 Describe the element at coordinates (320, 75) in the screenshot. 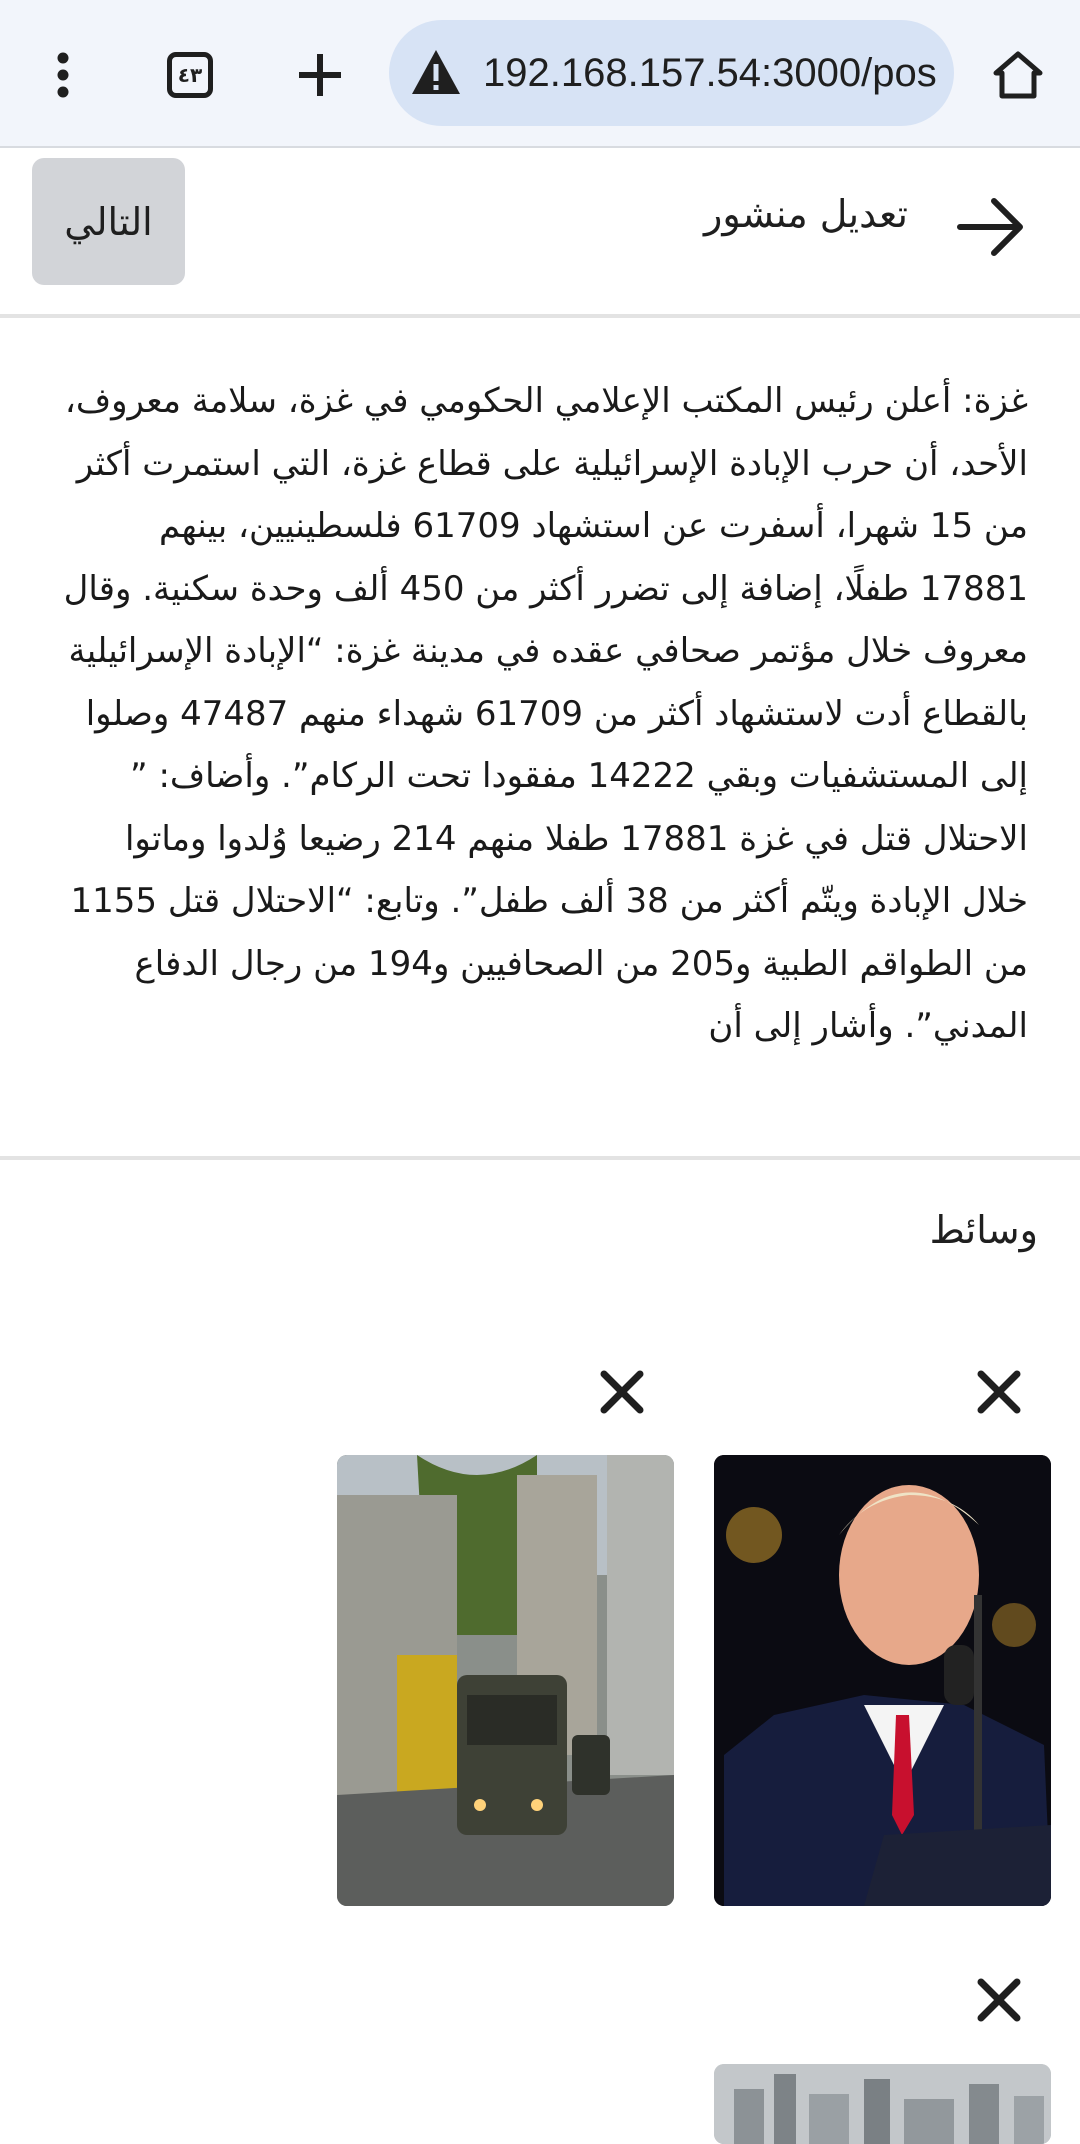

I see `new-tab-icon` at that location.